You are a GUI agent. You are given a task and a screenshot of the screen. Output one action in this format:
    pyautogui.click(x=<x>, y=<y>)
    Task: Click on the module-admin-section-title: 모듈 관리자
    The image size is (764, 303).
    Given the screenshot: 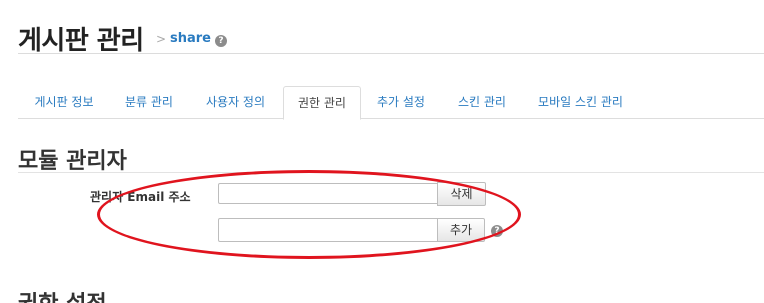 What is the action you would take?
    pyautogui.click(x=391, y=158)
    